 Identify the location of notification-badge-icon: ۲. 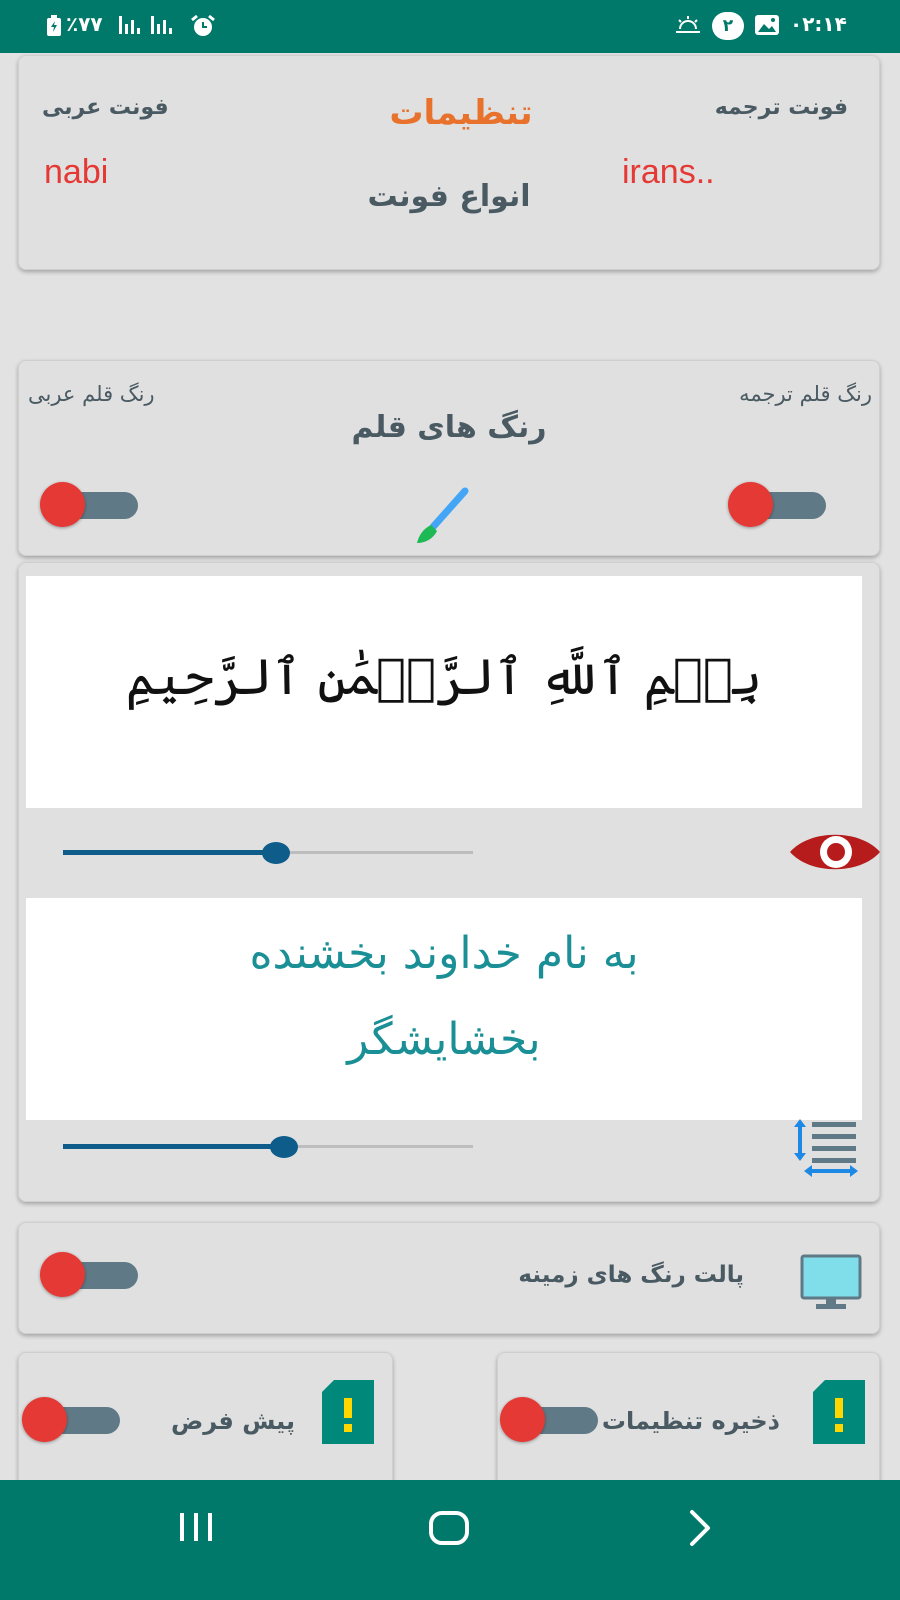
(728, 26).